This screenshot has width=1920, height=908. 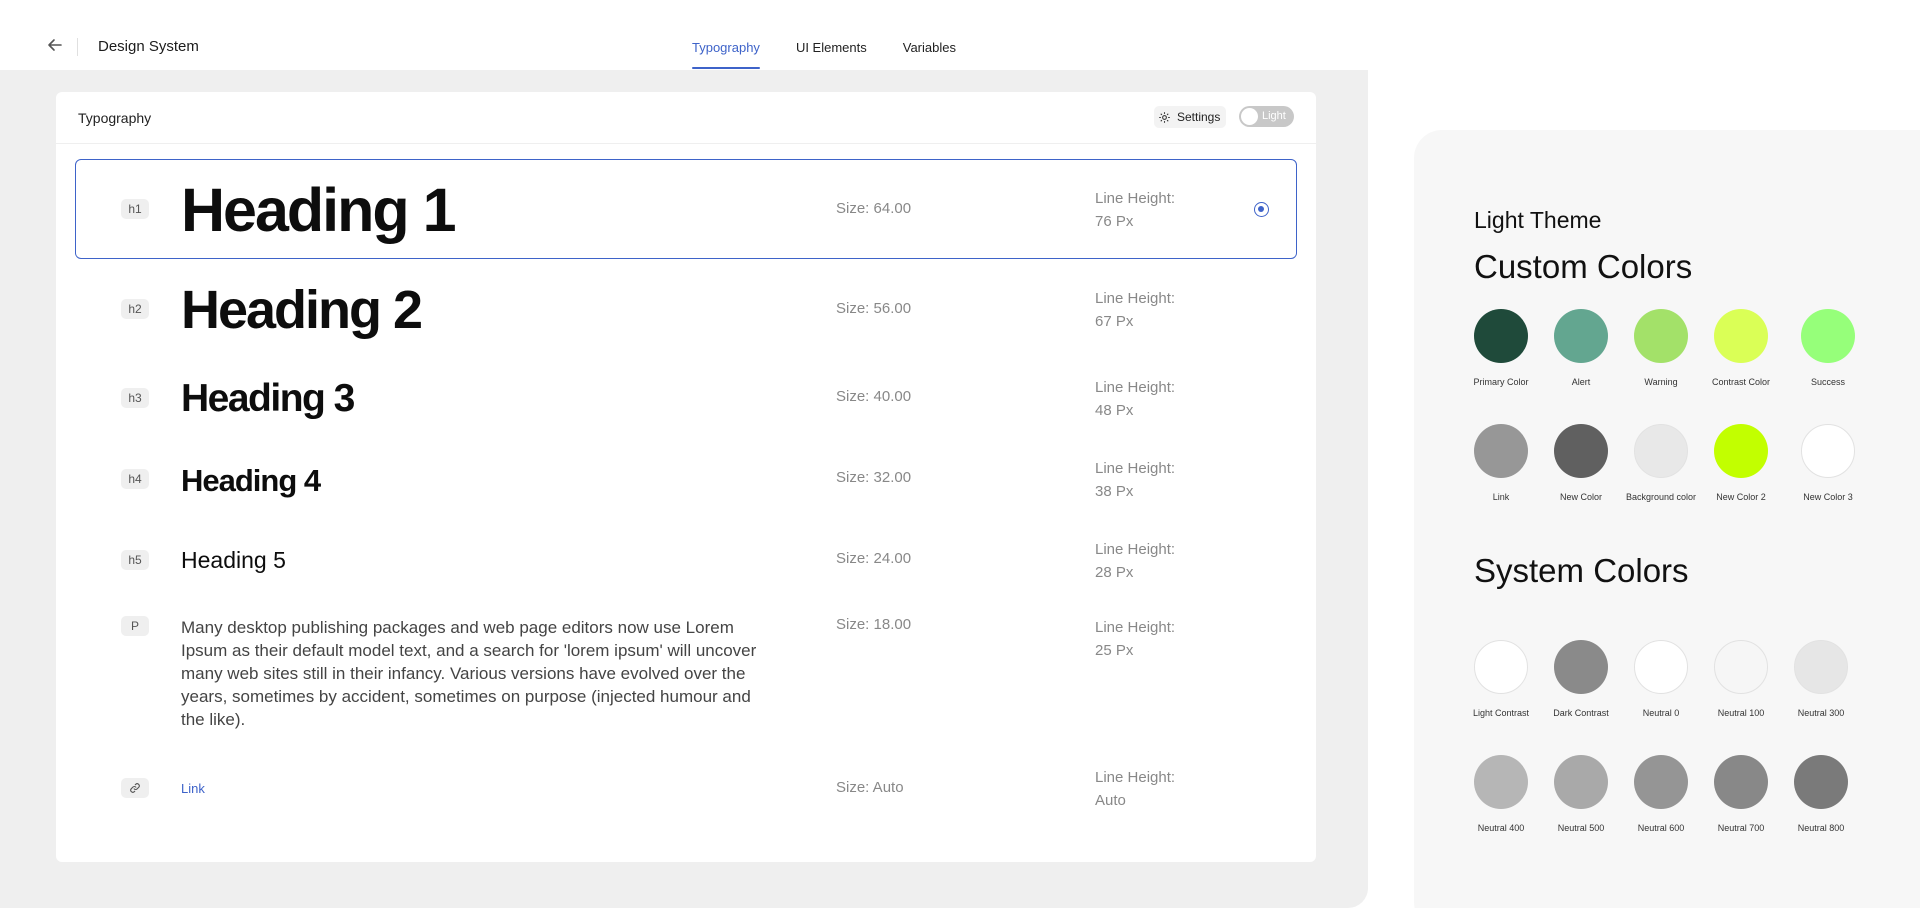 What do you see at coordinates (319, 210) in the screenshot?
I see `sample-heading-1: Heading 1` at bounding box center [319, 210].